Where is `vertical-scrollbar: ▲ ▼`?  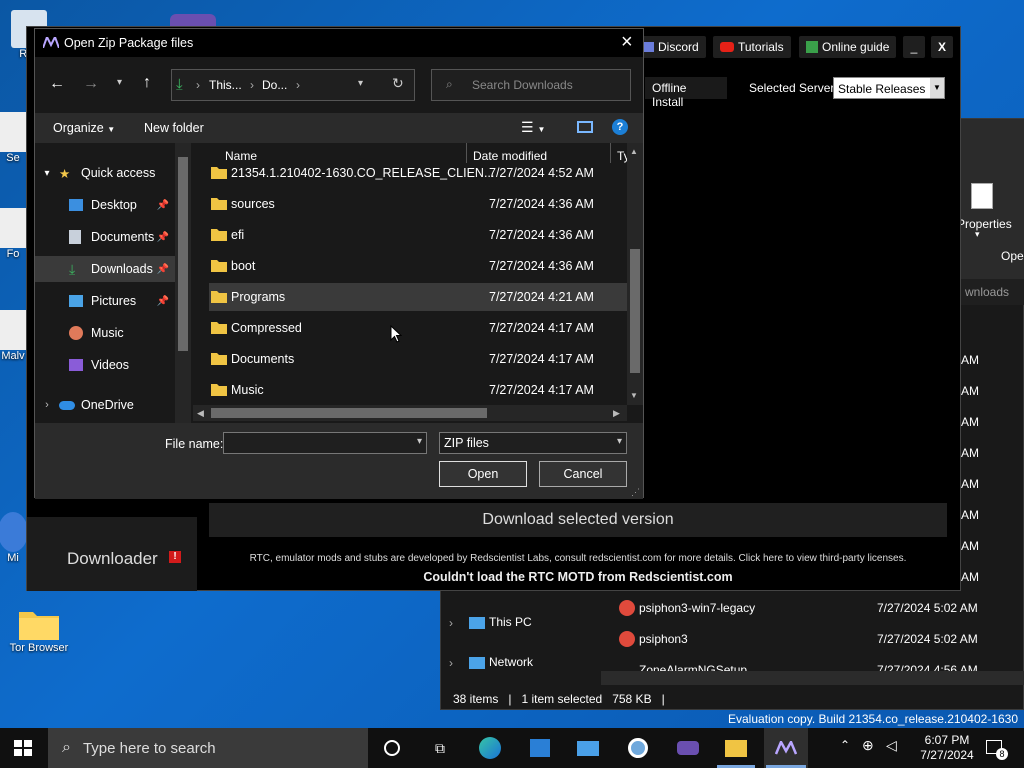
vertical-scrollbar: ▲ ▼ is located at coordinates (635, 274).